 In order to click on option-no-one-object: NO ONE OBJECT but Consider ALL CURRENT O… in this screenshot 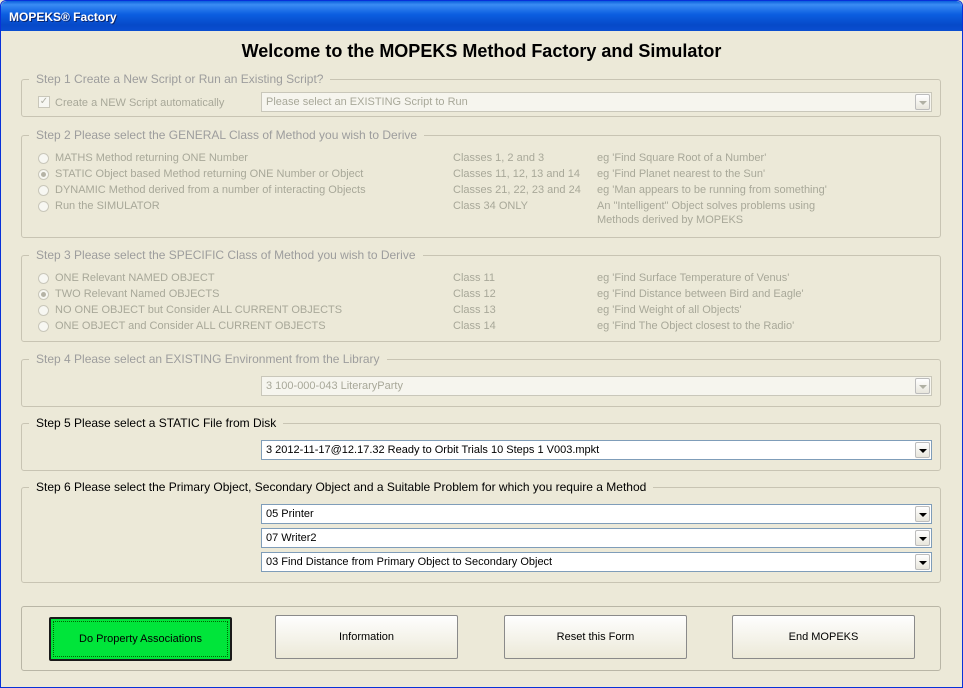, I will do `click(199, 310)`.